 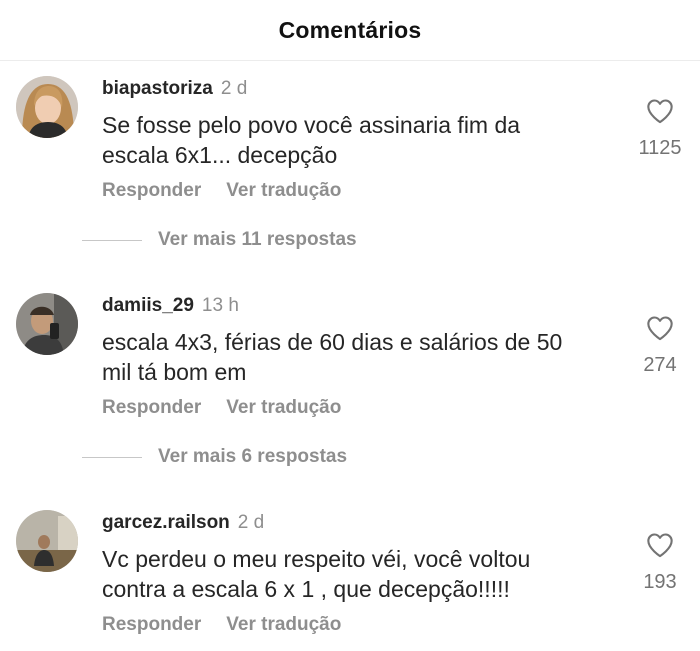 What do you see at coordinates (174, 372) in the screenshot?
I see `comment-text-line: mil tá bom em` at bounding box center [174, 372].